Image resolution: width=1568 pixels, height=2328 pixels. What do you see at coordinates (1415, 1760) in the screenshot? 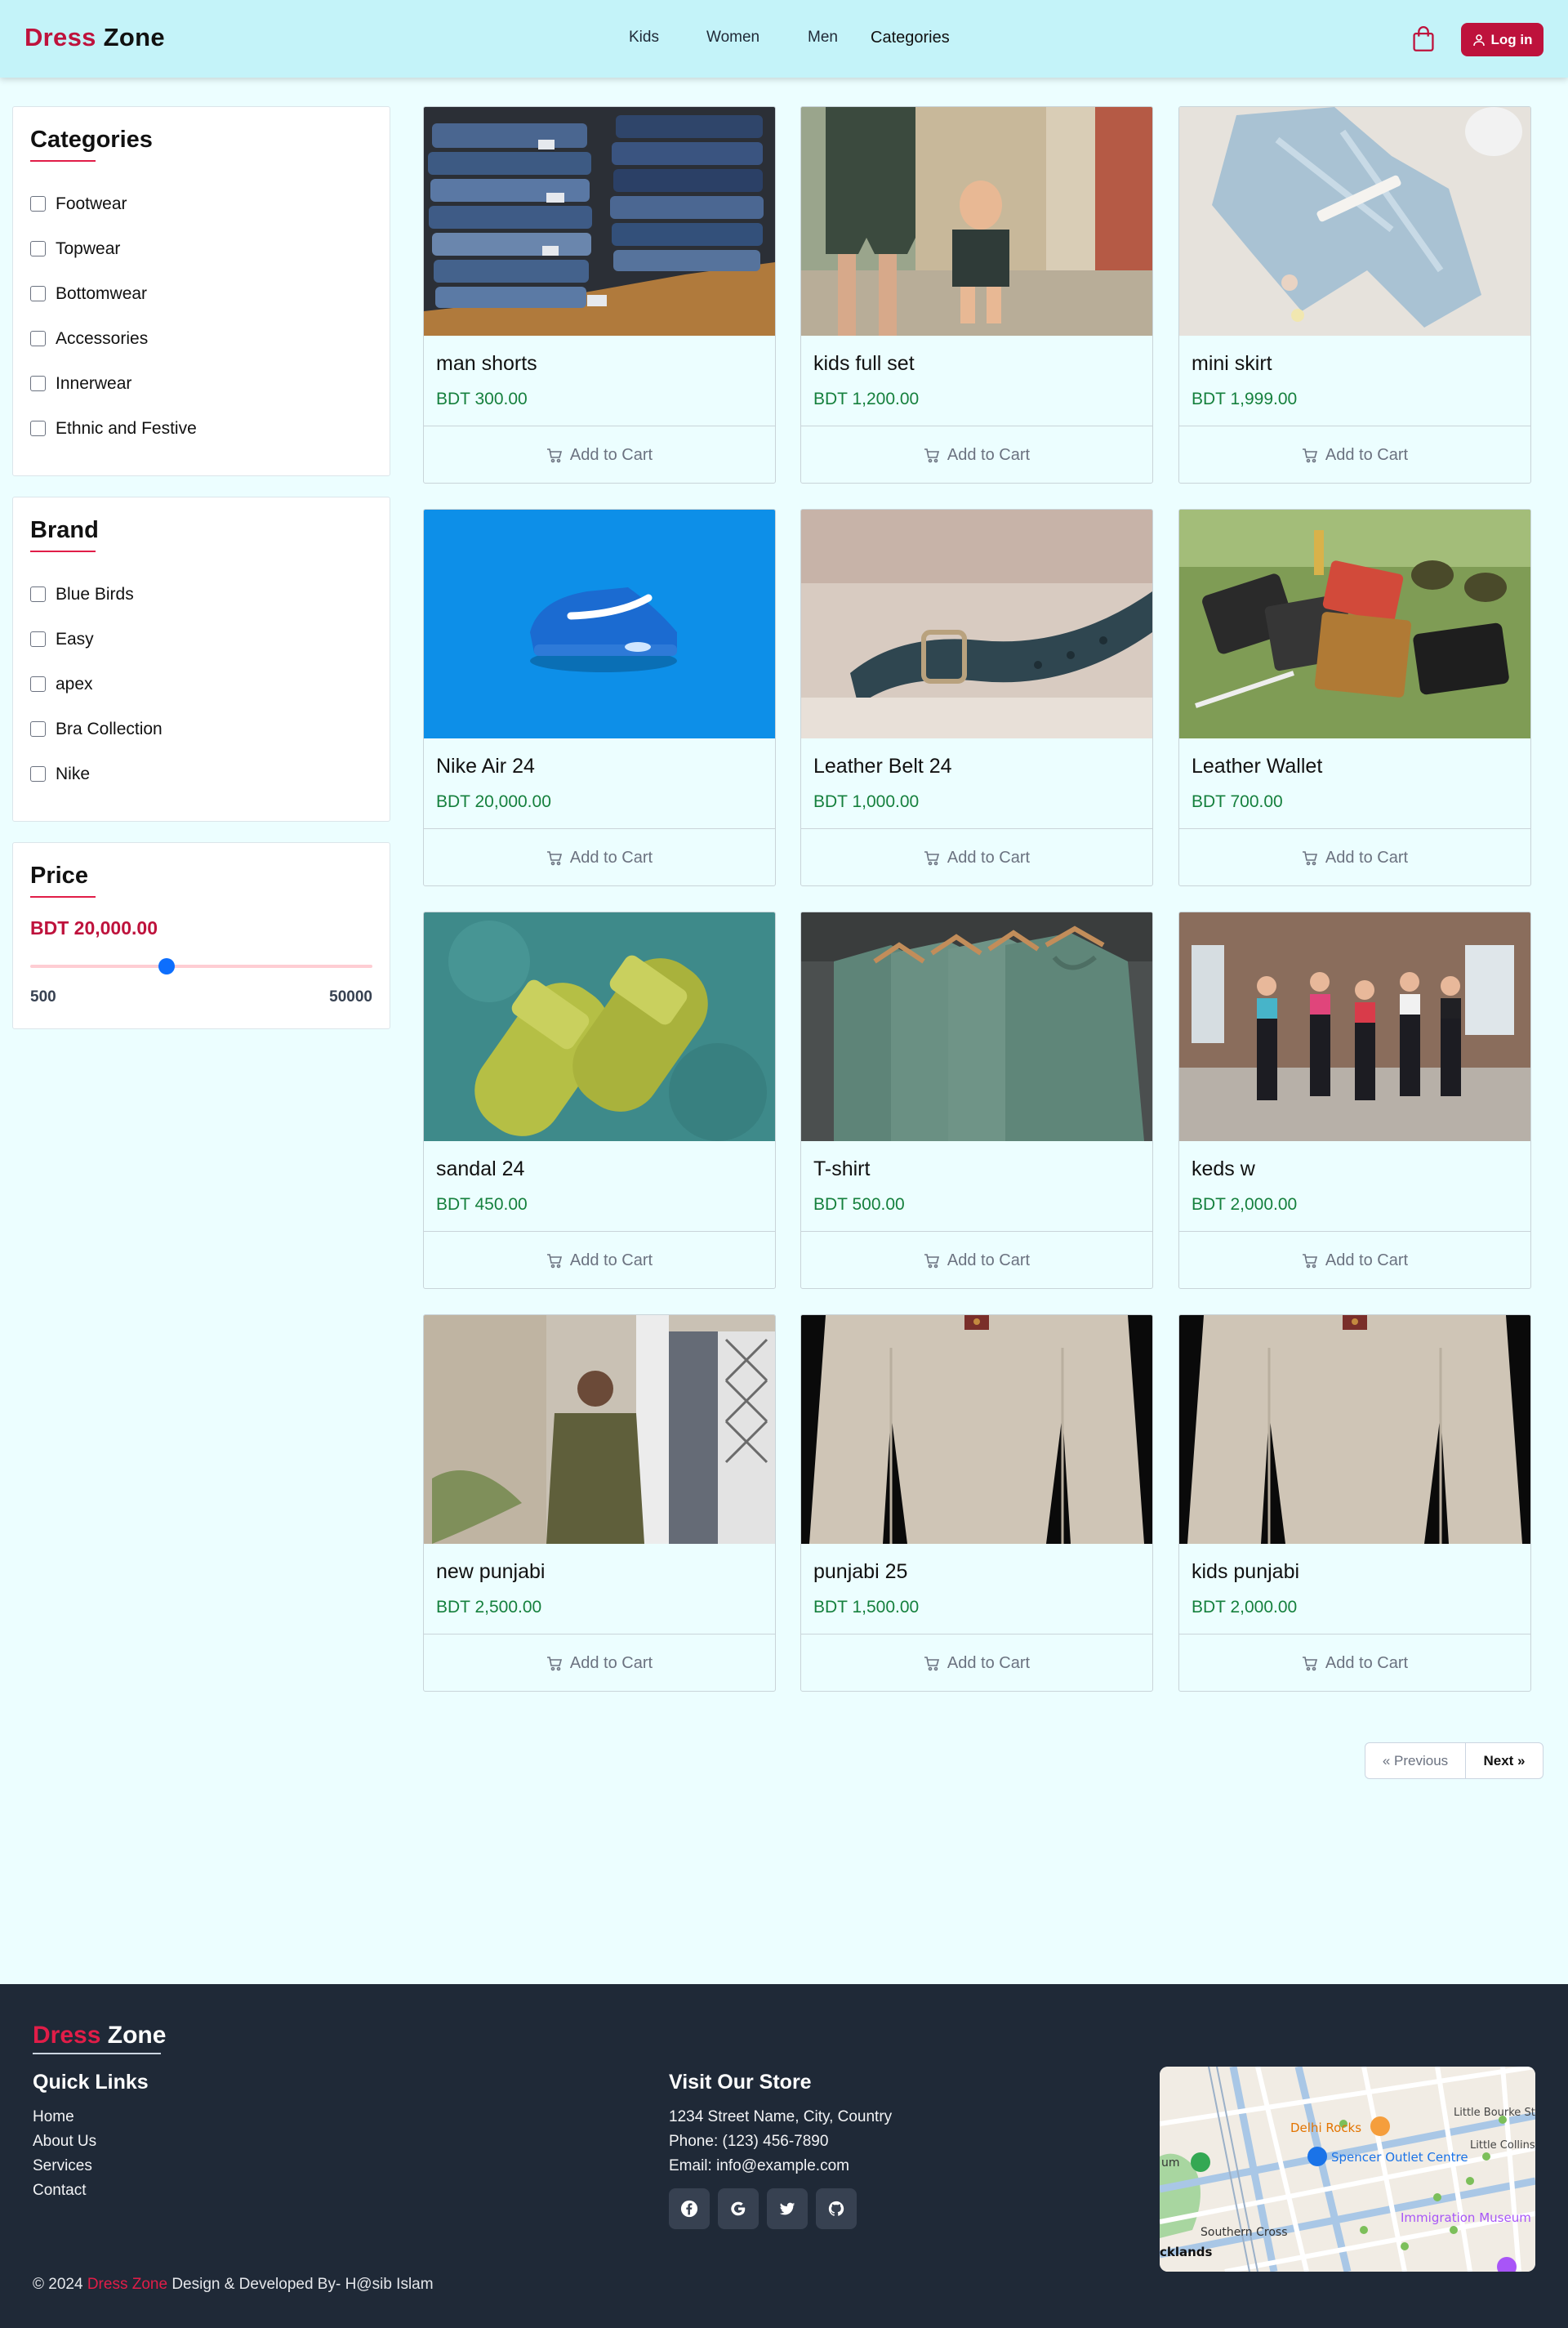
I see `previous-page-button: « Previous` at bounding box center [1415, 1760].